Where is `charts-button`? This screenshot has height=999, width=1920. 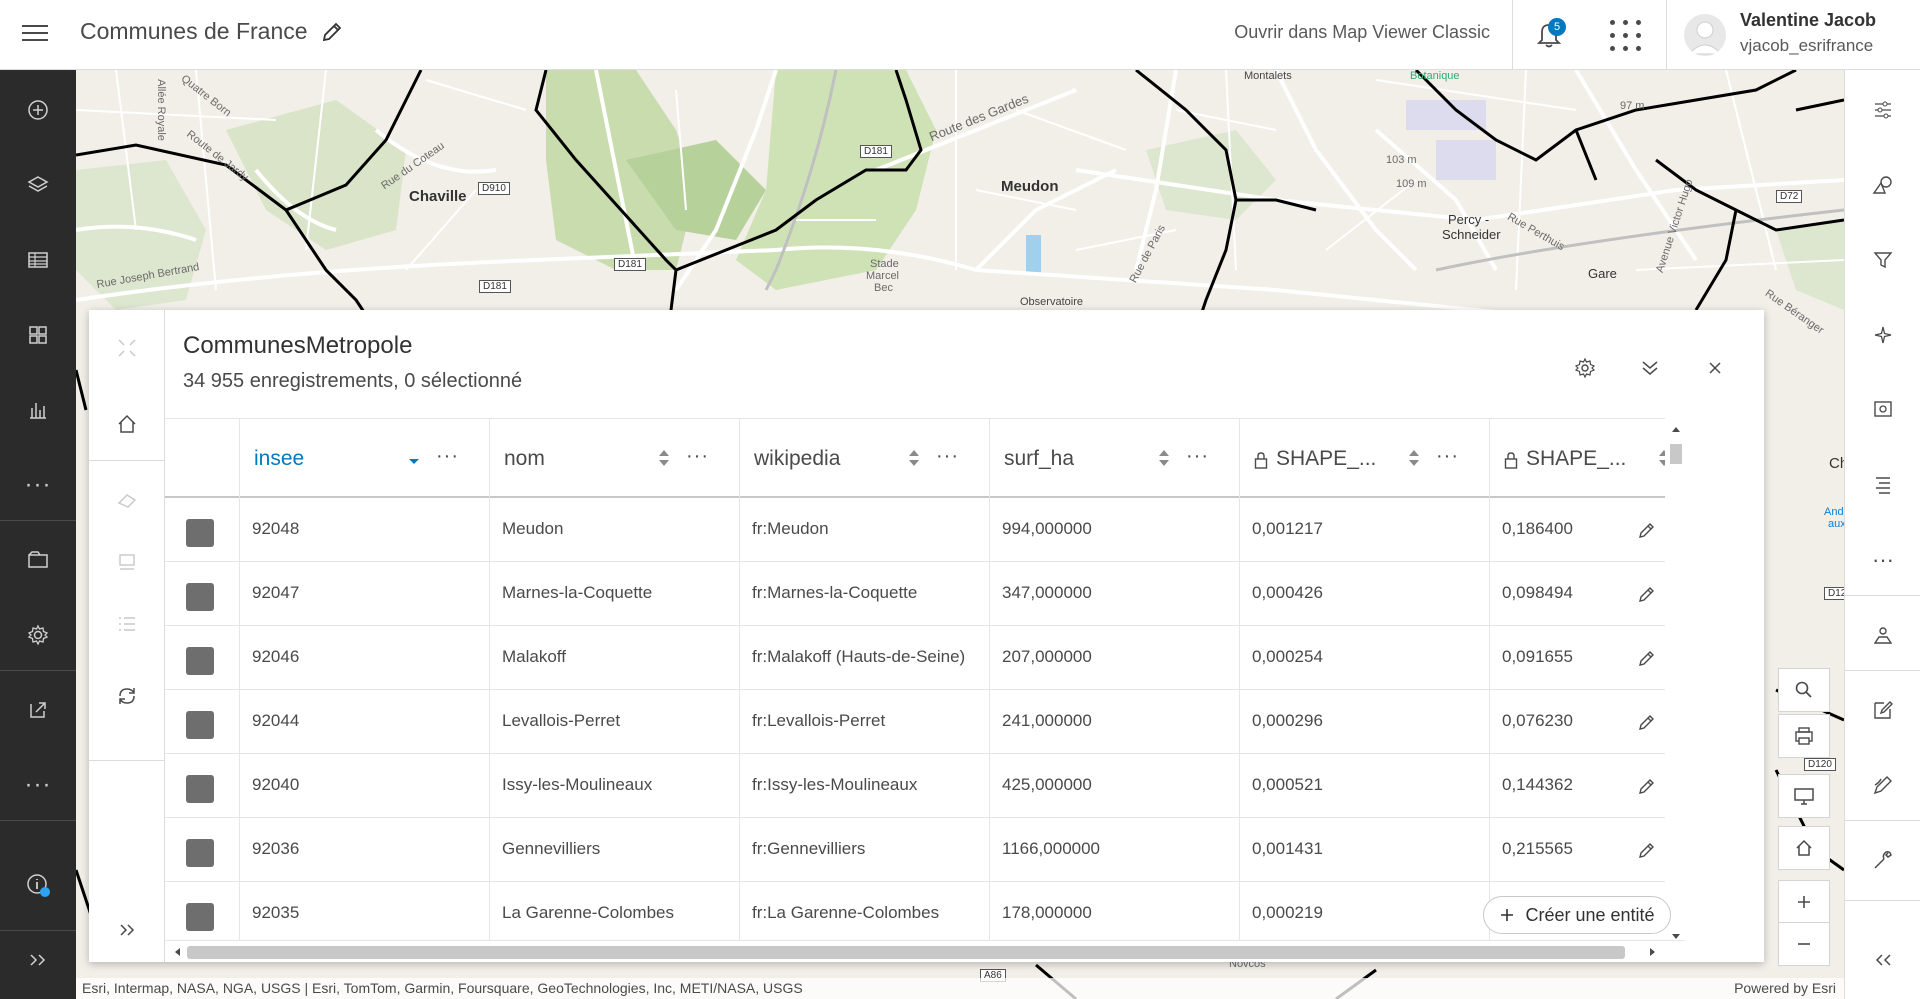
charts-button is located at coordinates (38, 410).